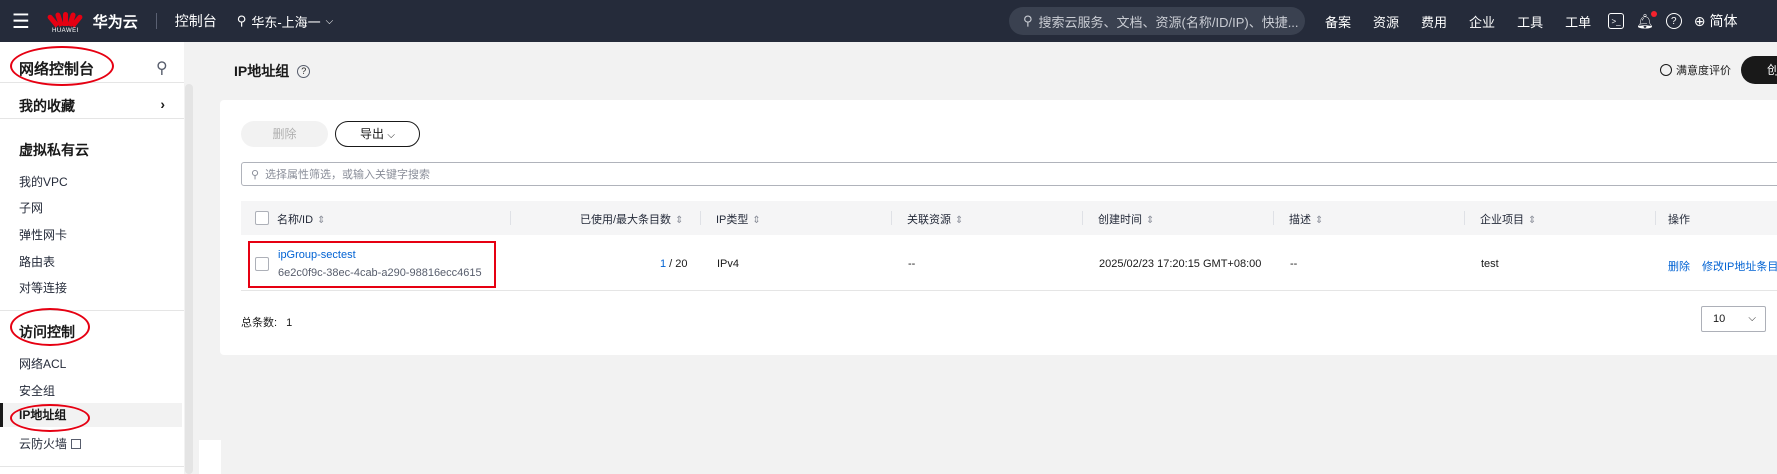 The height and width of the screenshot is (474, 1777). Describe the element at coordinates (1733, 319) in the screenshot. I see `page-size-select: 10 ⌵` at that location.